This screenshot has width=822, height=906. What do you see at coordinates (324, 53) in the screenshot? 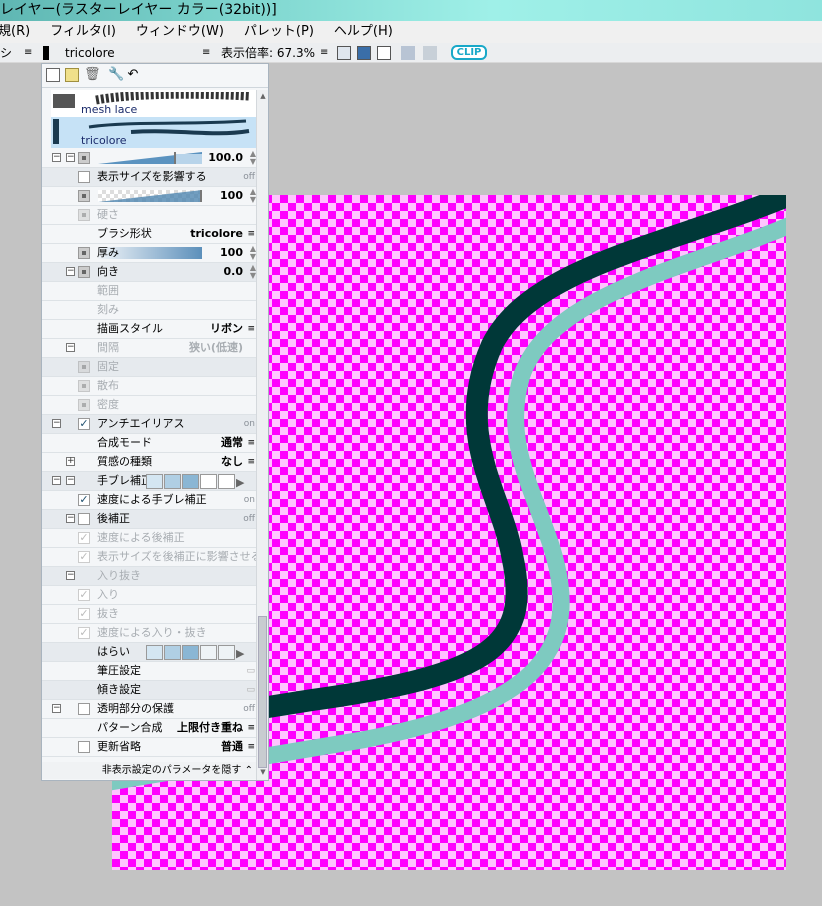
I see `zoom-dropdown-icon: ≡` at bounding box center [324, 53].